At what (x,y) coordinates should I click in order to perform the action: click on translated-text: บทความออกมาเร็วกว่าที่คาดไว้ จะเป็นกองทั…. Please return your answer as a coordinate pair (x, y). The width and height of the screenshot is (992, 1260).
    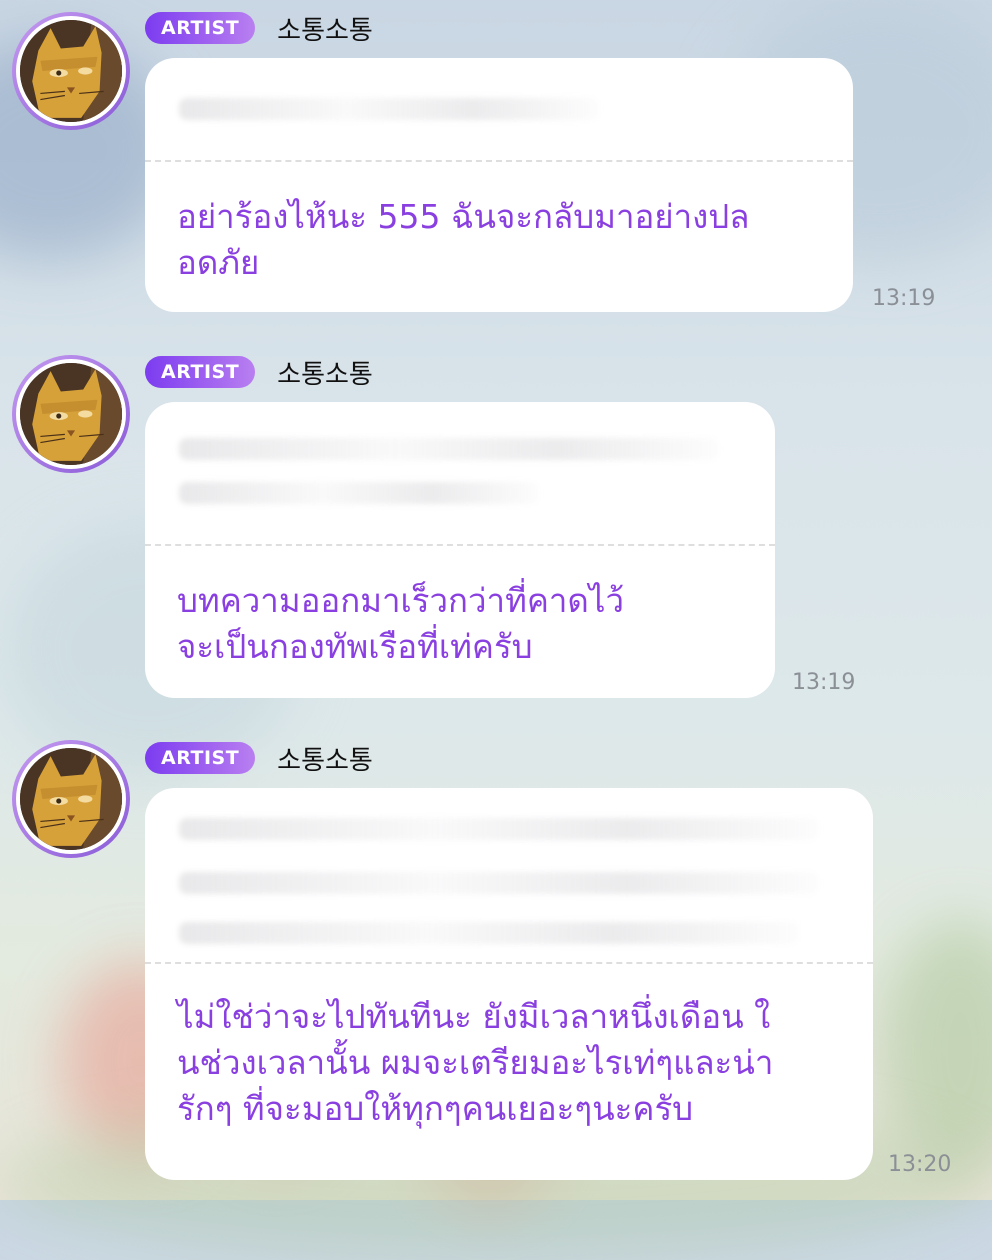
    Looking at the image, I should click on (400, 623).